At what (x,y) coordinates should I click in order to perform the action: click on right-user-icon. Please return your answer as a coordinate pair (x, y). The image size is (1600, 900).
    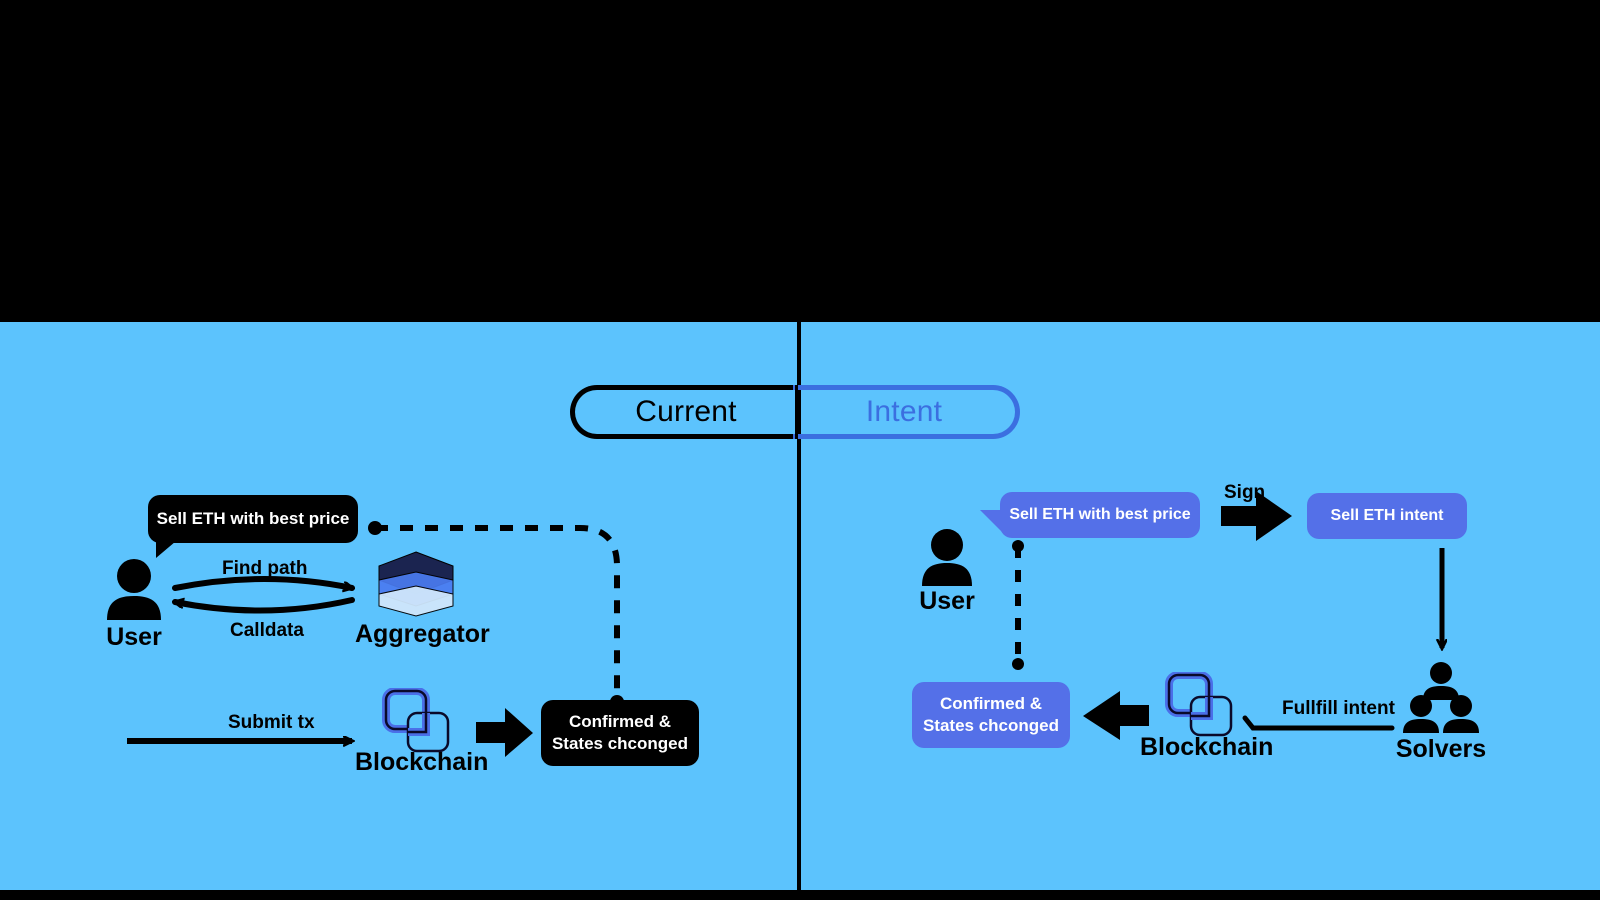
    Looking at the image, I should click on (947, 557).